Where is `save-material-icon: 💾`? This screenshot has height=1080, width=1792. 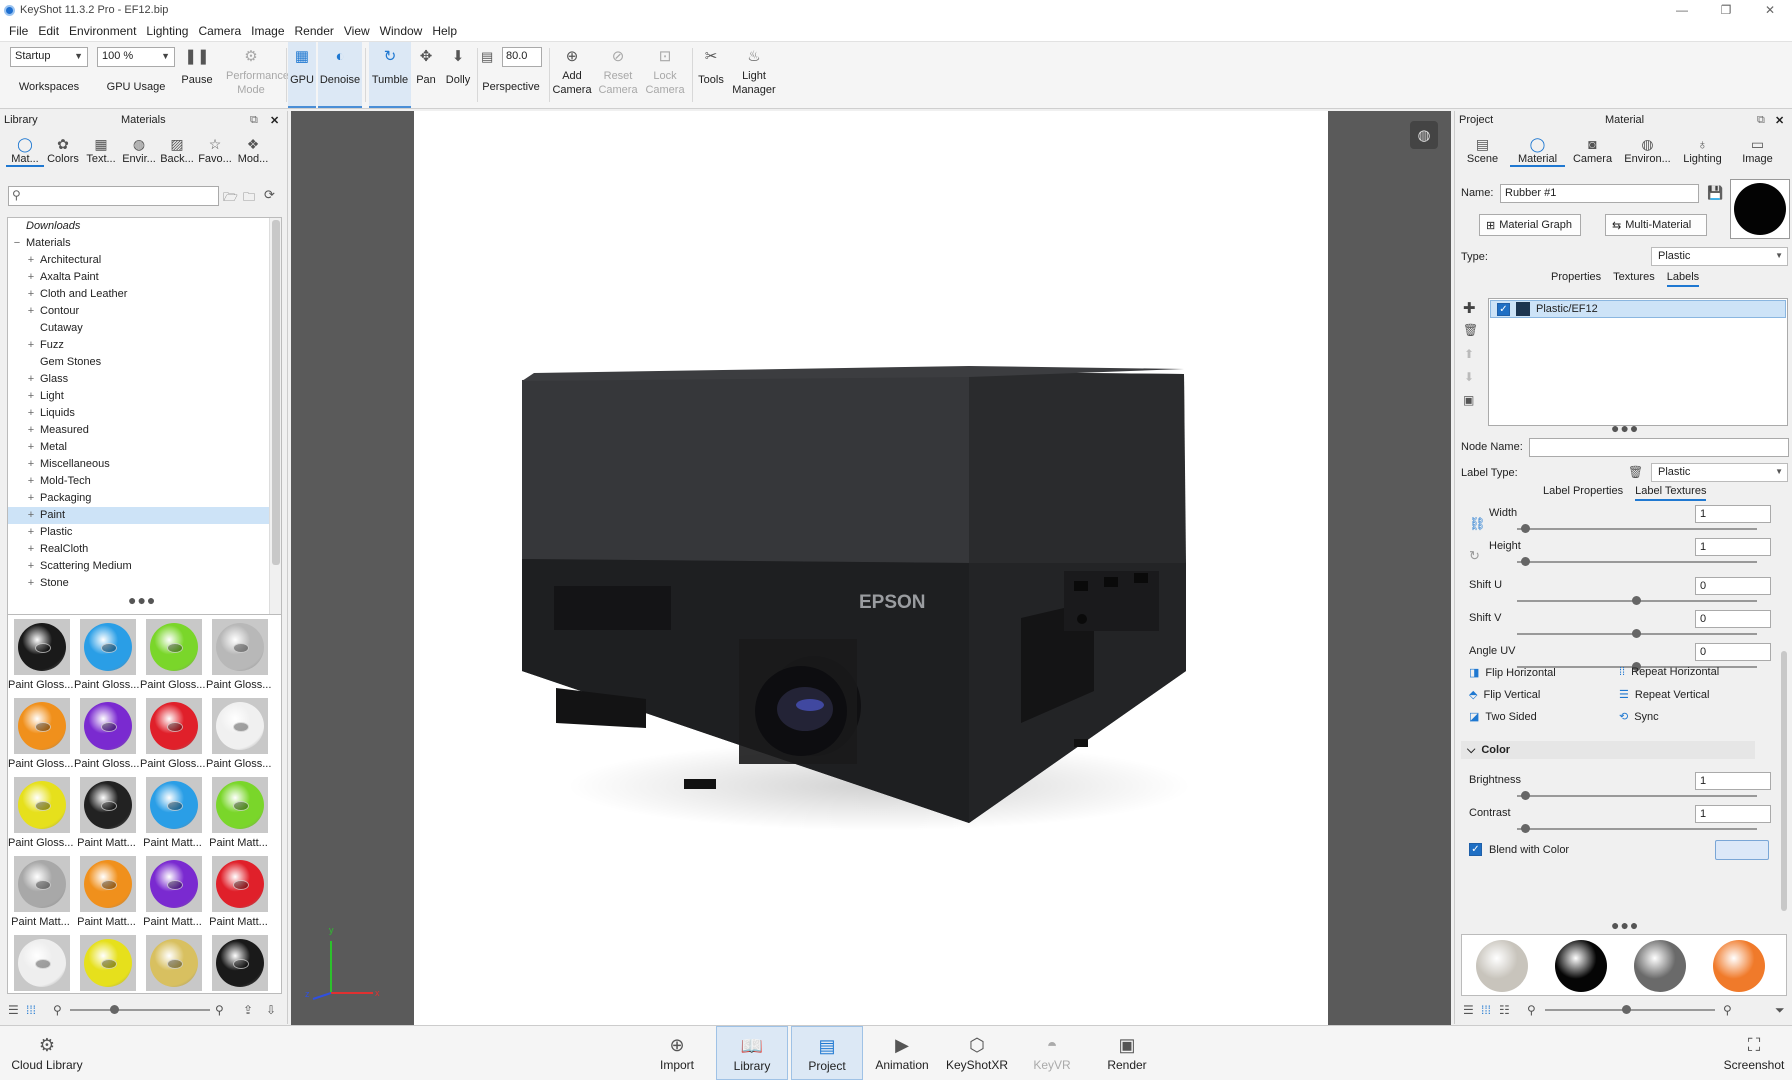
save-material-icon: 💾 is located at coordinates (1715, 193).